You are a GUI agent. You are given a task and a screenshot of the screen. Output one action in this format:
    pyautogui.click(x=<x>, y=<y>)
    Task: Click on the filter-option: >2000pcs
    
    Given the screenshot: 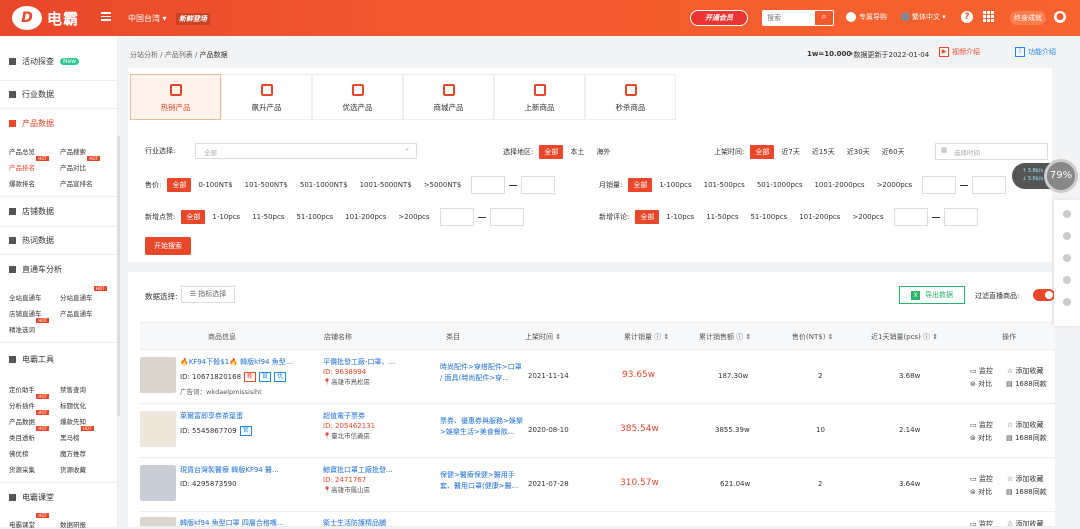 What is the action you would take?
    pyautogui.click(x=895, y=185)
    